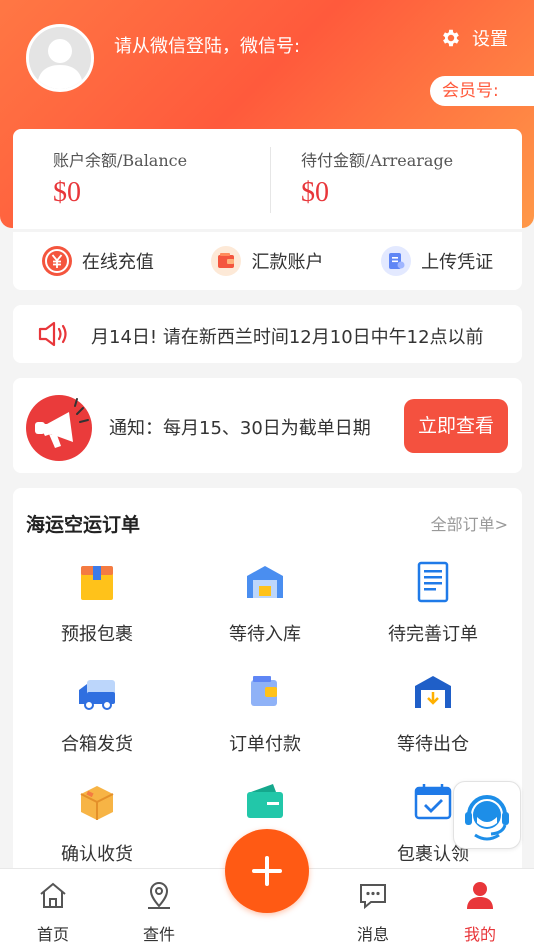 This screenshot has height=950, width=534. Describe the element at coordinates (56, 261) in the screenshot. I see `yen-icon` at that location.